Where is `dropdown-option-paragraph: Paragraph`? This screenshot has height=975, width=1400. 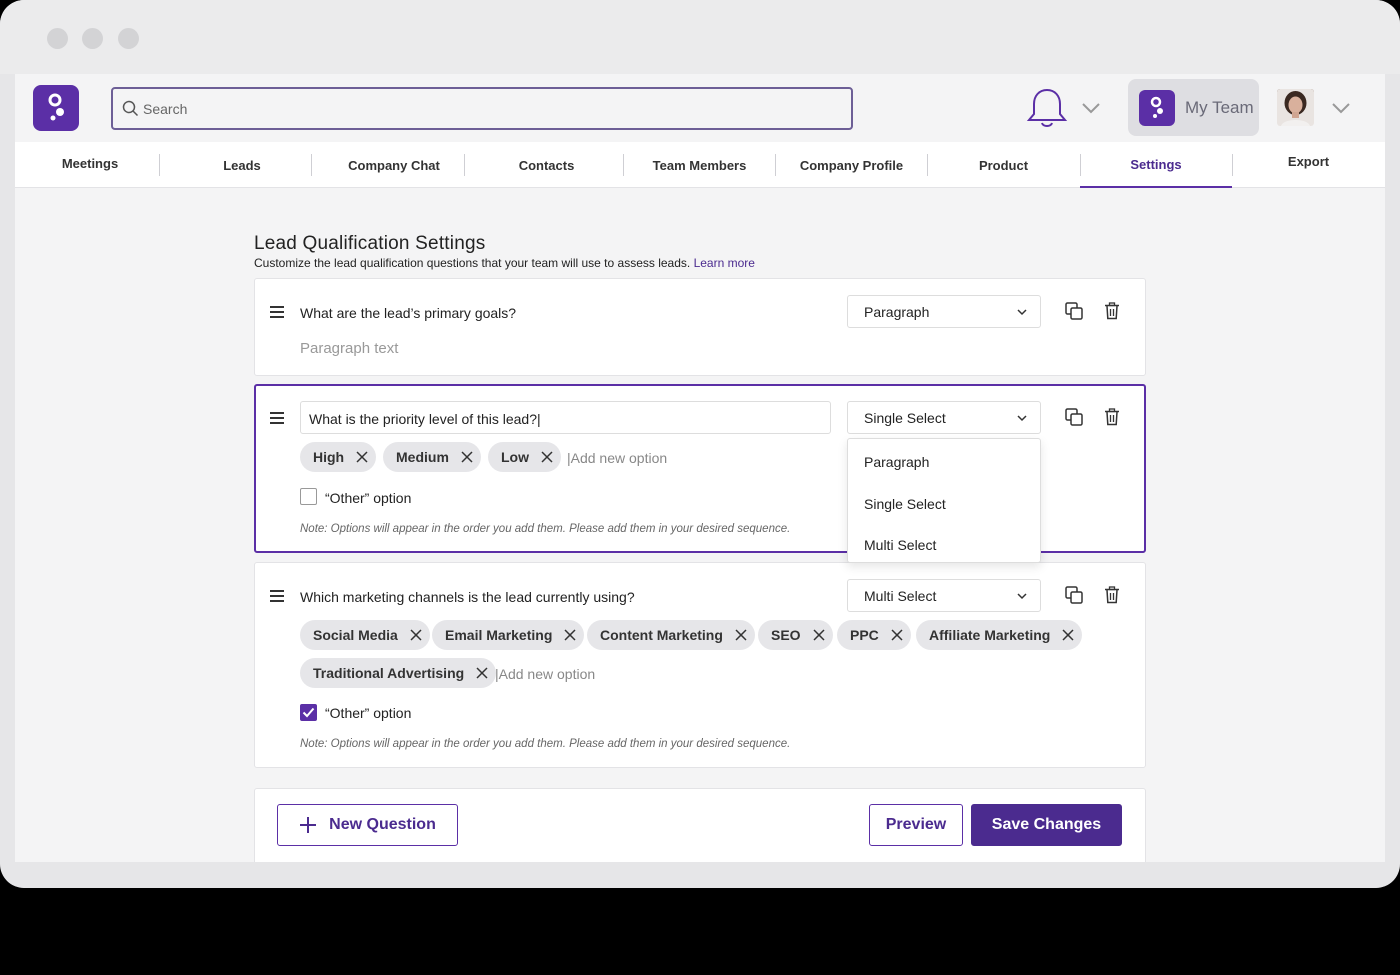 dropdown-option-paragraph: Paragraph is located at coordinates (896, 462).